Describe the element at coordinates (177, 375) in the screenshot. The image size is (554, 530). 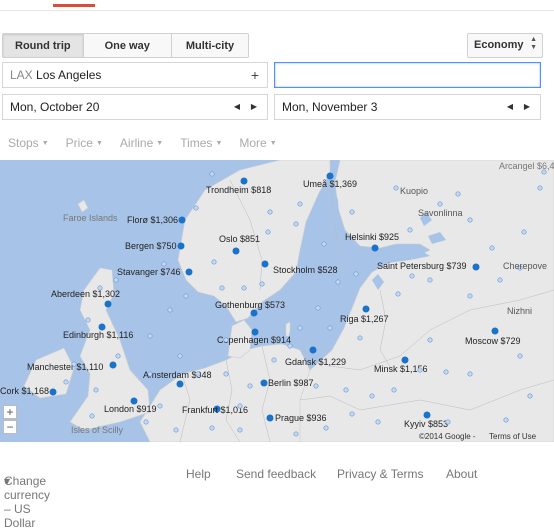
I see `destination-label: Amsterdam $948` at that location.